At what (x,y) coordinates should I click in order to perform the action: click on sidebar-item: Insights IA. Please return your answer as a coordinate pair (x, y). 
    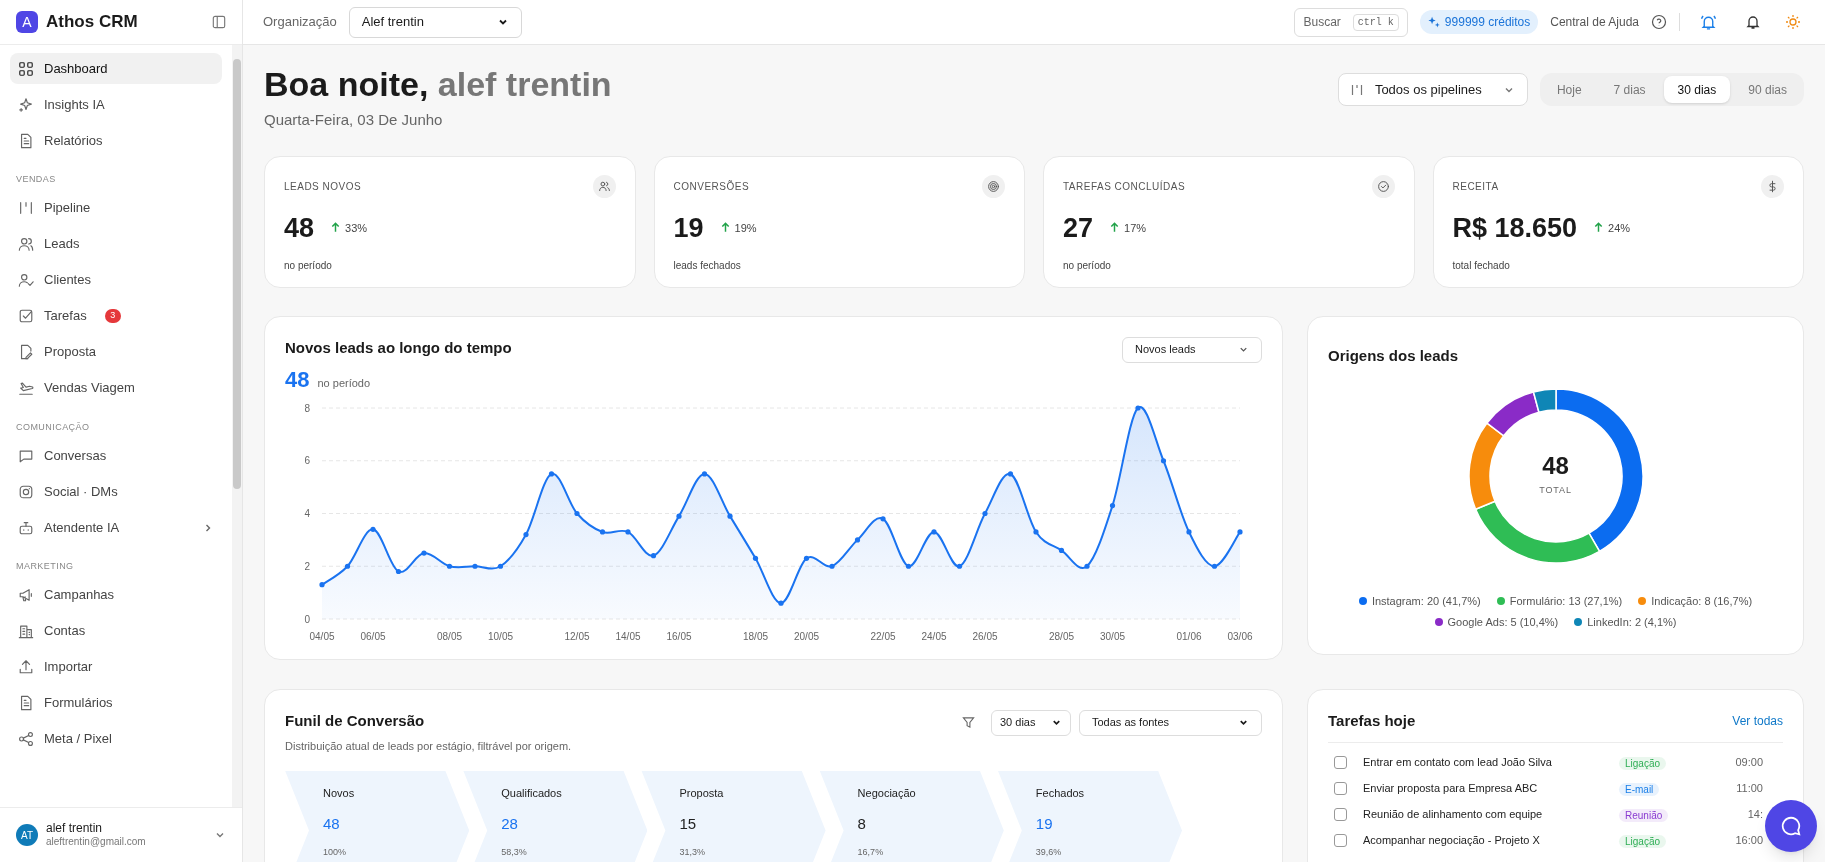
    Looking at the image, I should click on (116, 104).